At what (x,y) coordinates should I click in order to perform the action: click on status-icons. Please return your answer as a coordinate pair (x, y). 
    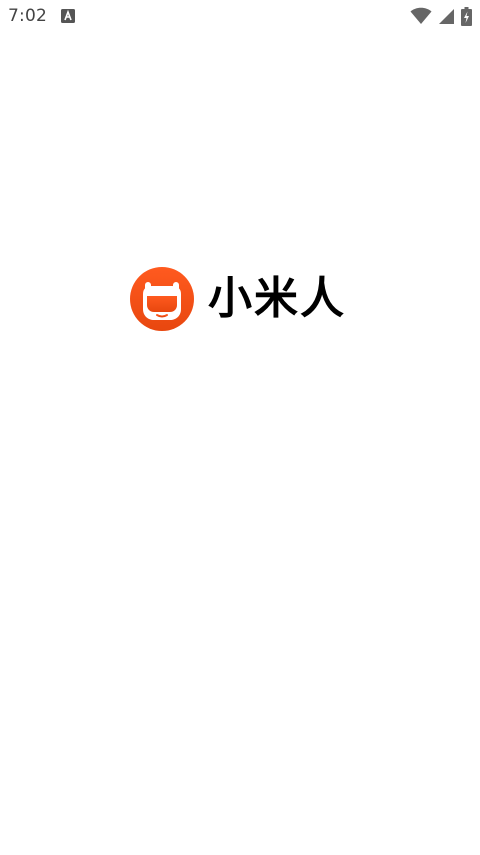
    Looking at the image, I should click on (441, 16).